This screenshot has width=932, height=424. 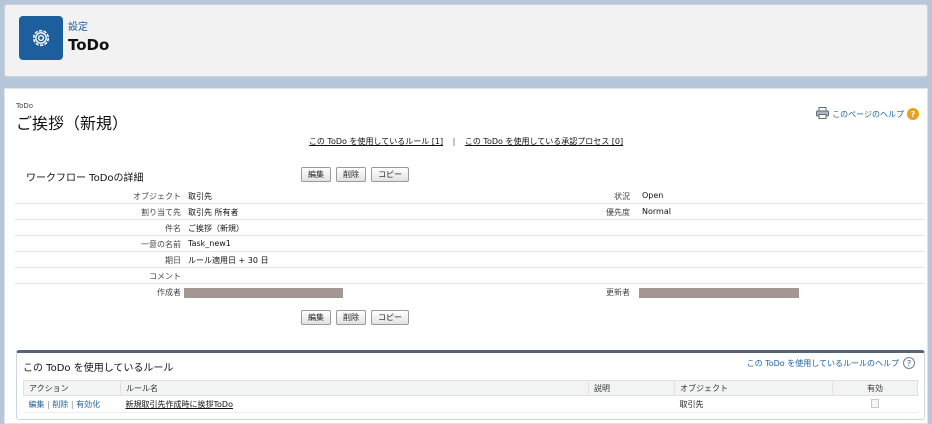 I want to click on field-label-priority: 優先度, so click(x=618, y=212).